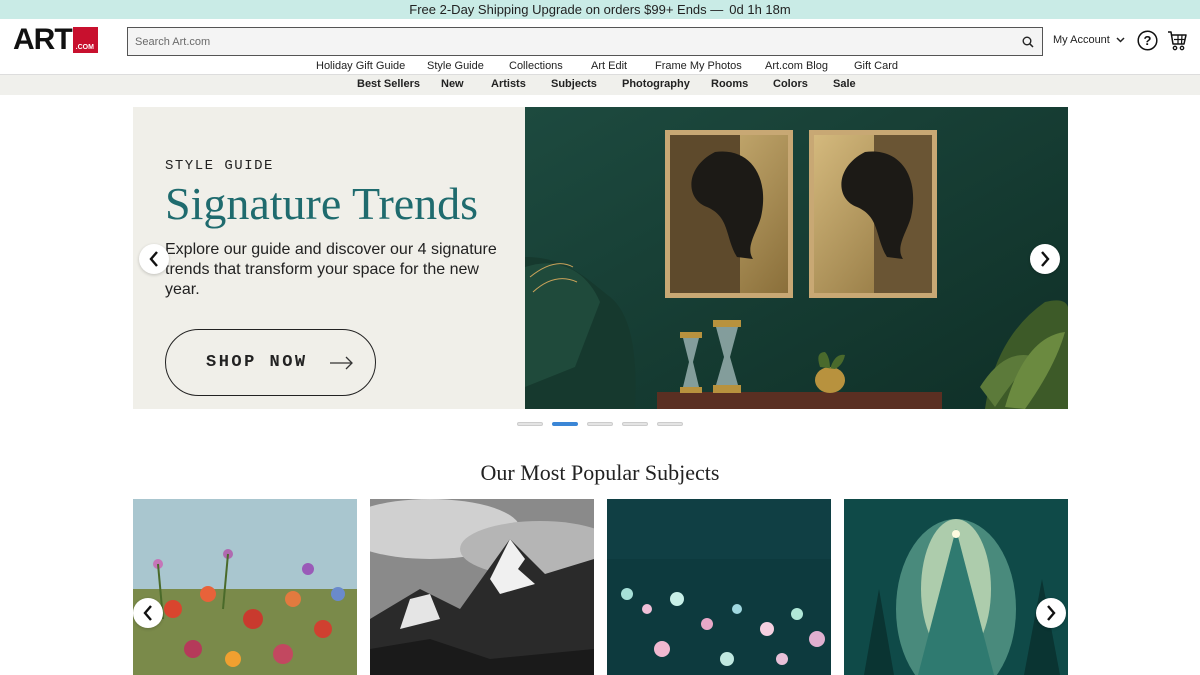 The height and width of the screenshot is (675, 1200). What do you see at coordinates (360, 66) in the screenshot?
I see `nav-item-holiday-gift-guide: Holiday Gift Guide` at bounding box center [360, 66].